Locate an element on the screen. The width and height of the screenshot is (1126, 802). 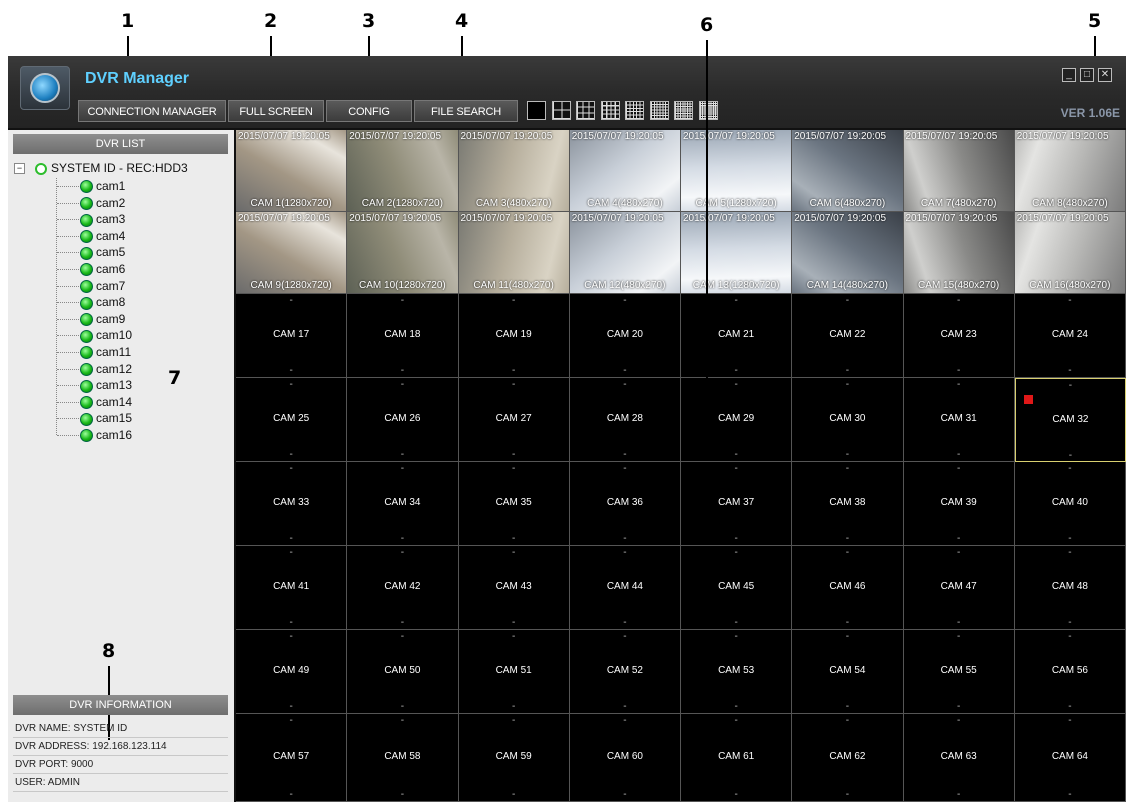
empty-camera-tile: - CAM 54 - is located at coordinates (848, 672).